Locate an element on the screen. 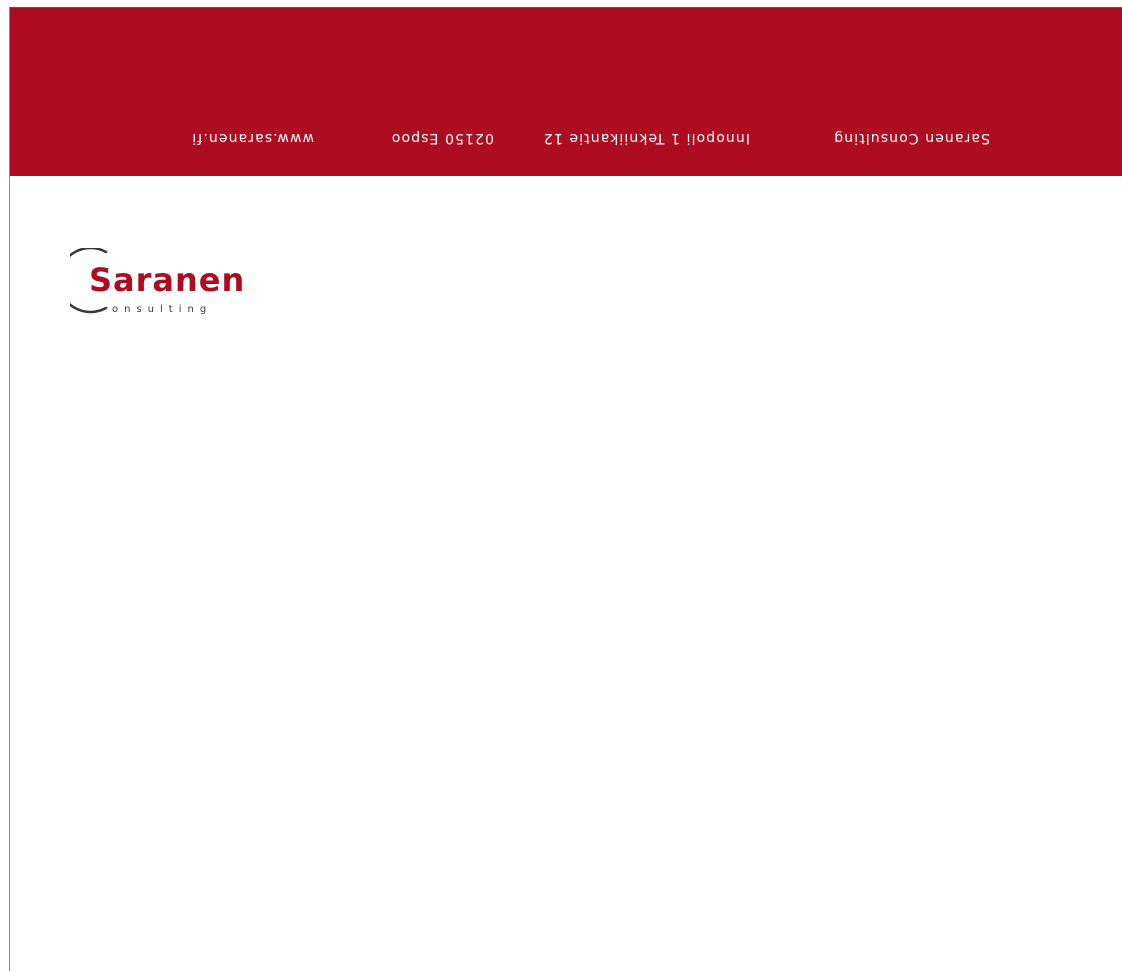 The image size is (1122, 971). website-link: www.saranen.fi is located at coordinates (252, 138).